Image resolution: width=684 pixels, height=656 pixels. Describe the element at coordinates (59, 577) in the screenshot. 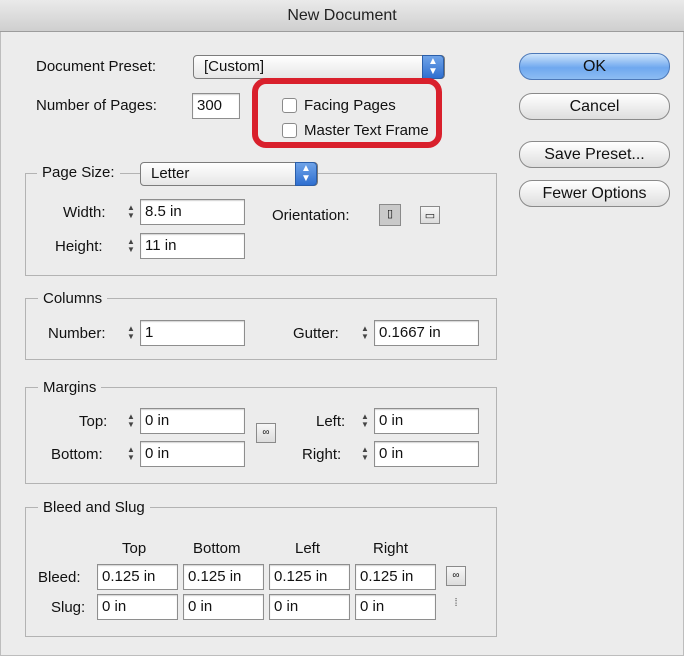

I see `bleed-label: Bleed:` at that location.